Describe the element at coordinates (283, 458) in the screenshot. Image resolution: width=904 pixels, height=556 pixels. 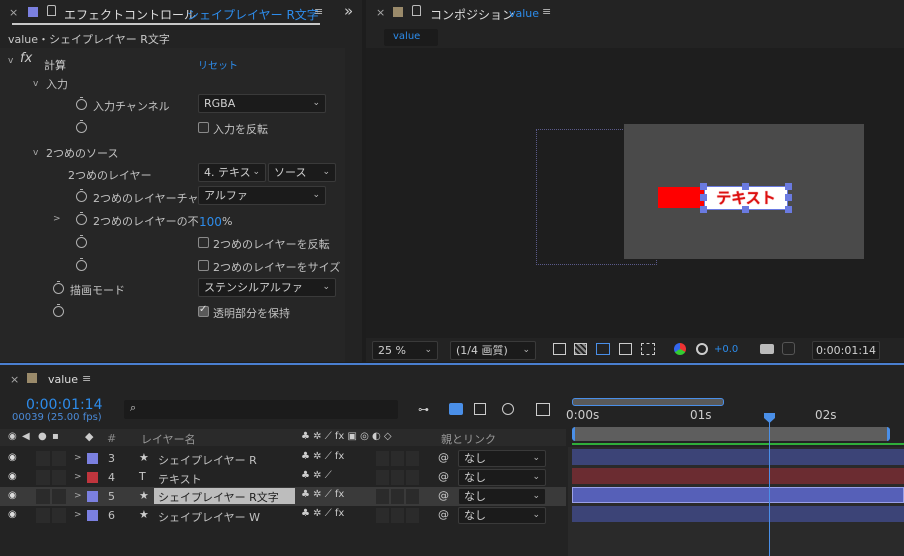
I see `layer-row: ◉ > 3 ★ シェイプレイヤー R ♣ ✲ ⟋ fx @ なし ⌄` at that location.